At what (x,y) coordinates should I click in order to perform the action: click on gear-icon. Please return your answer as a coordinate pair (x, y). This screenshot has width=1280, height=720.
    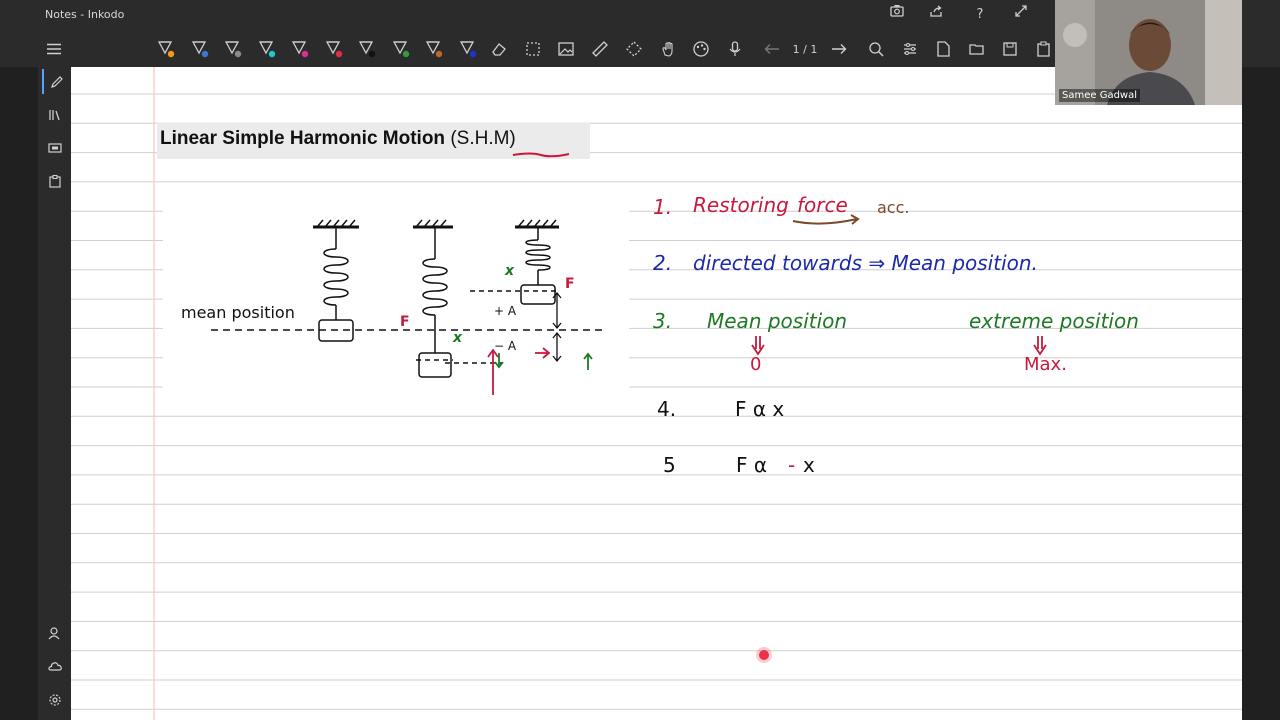
    Looking at the image, I should click on (54, 699).